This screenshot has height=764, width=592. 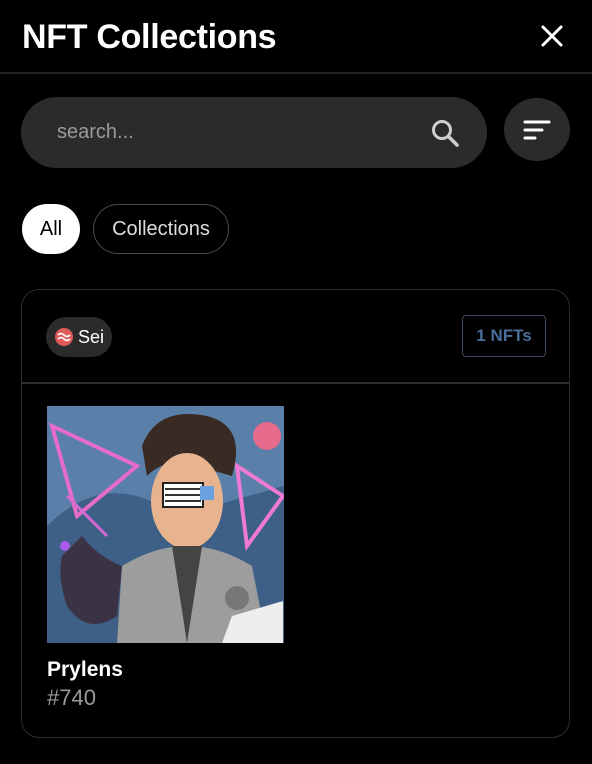 I want to click on page-title: NFT Collections, so click(x=149, y=37).